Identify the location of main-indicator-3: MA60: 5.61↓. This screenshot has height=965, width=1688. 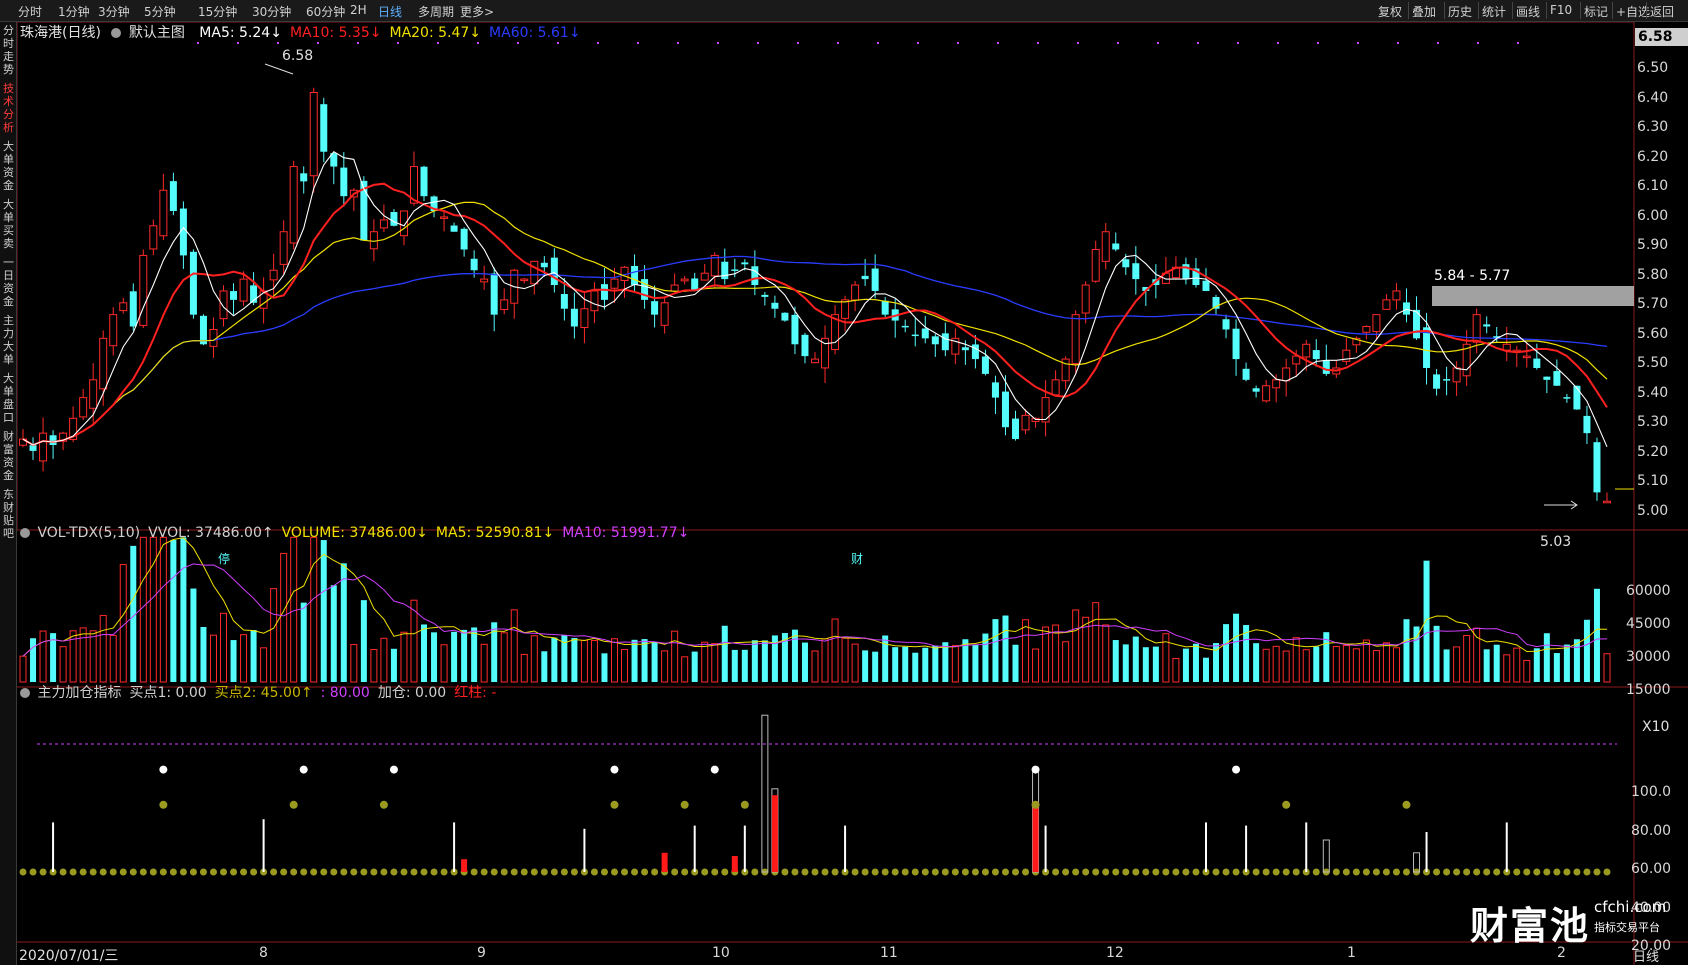
(535, 33).